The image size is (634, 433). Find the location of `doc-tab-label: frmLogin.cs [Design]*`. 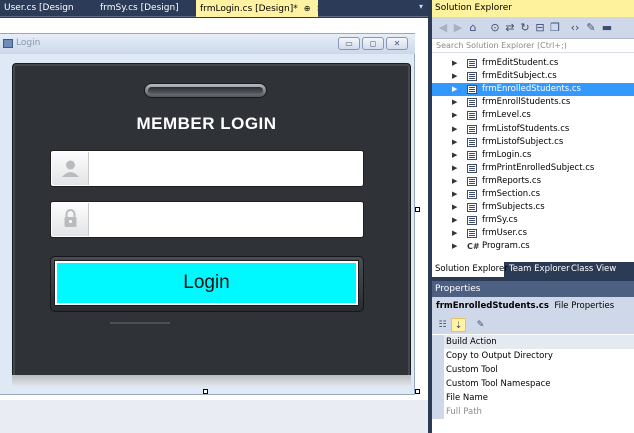

doc-tab-label: frmLogin.cs [Design]* is located at coordinates (249, 9).